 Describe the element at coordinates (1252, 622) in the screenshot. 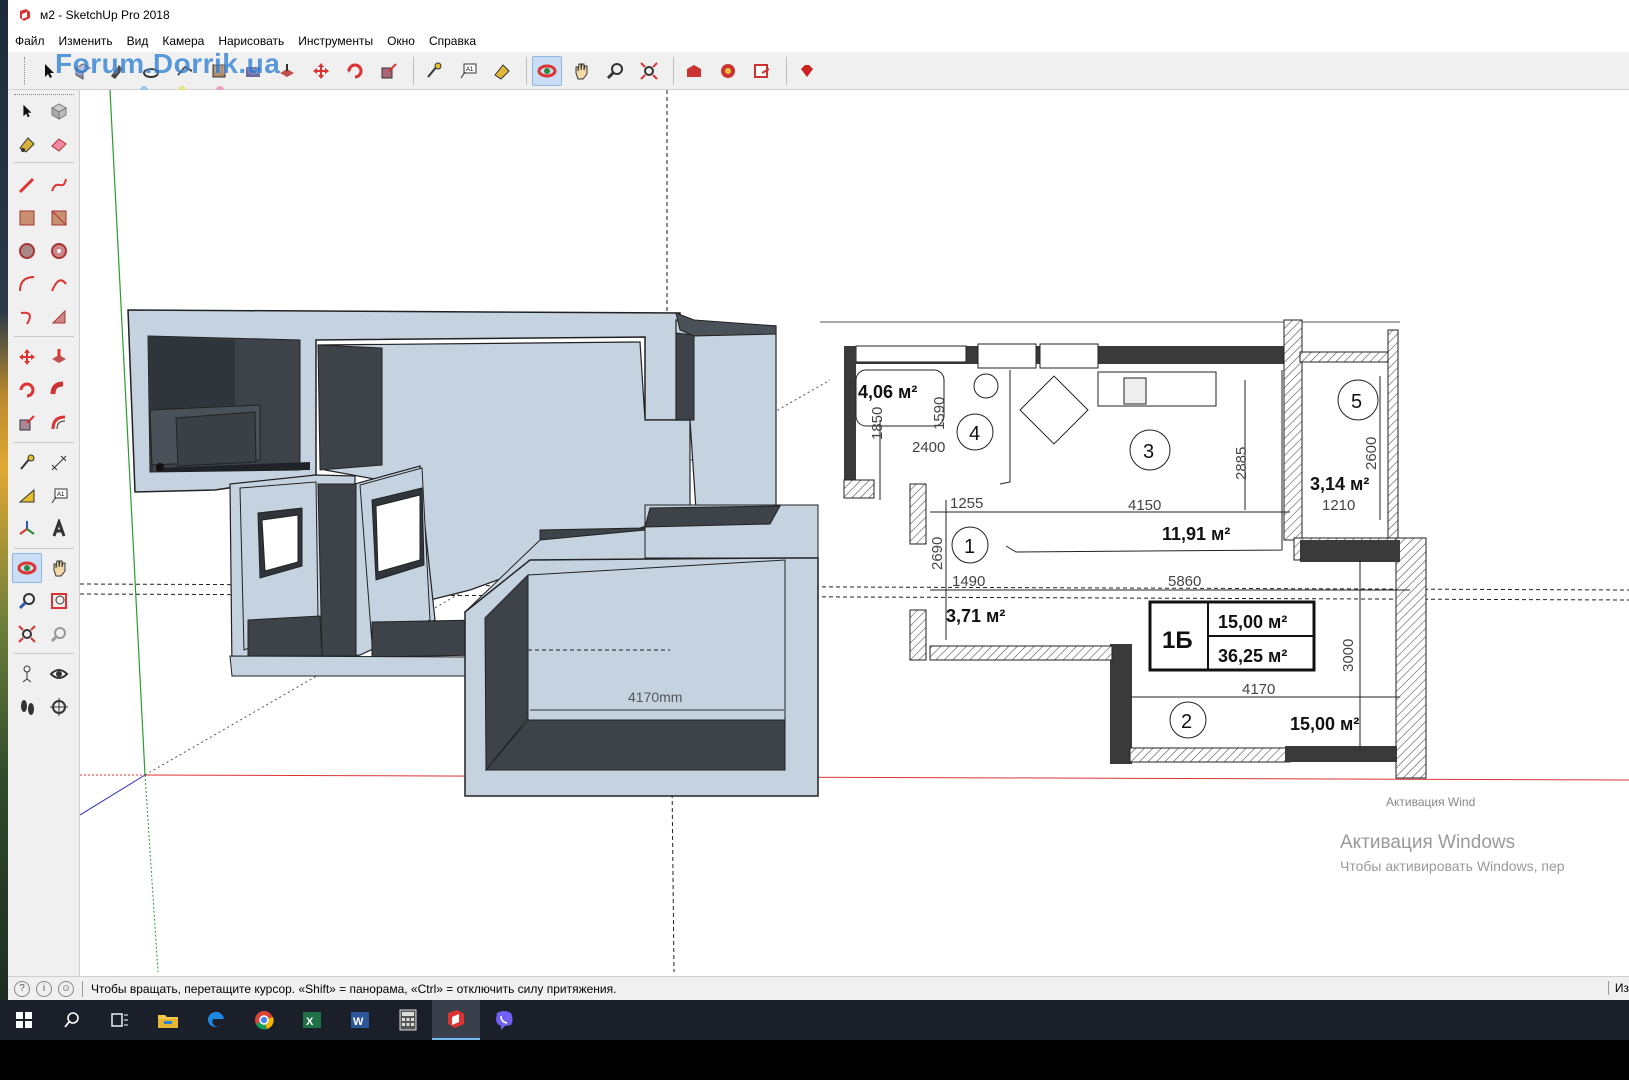

I see `plan-summary-area-1: 15,00 м²` at that location.